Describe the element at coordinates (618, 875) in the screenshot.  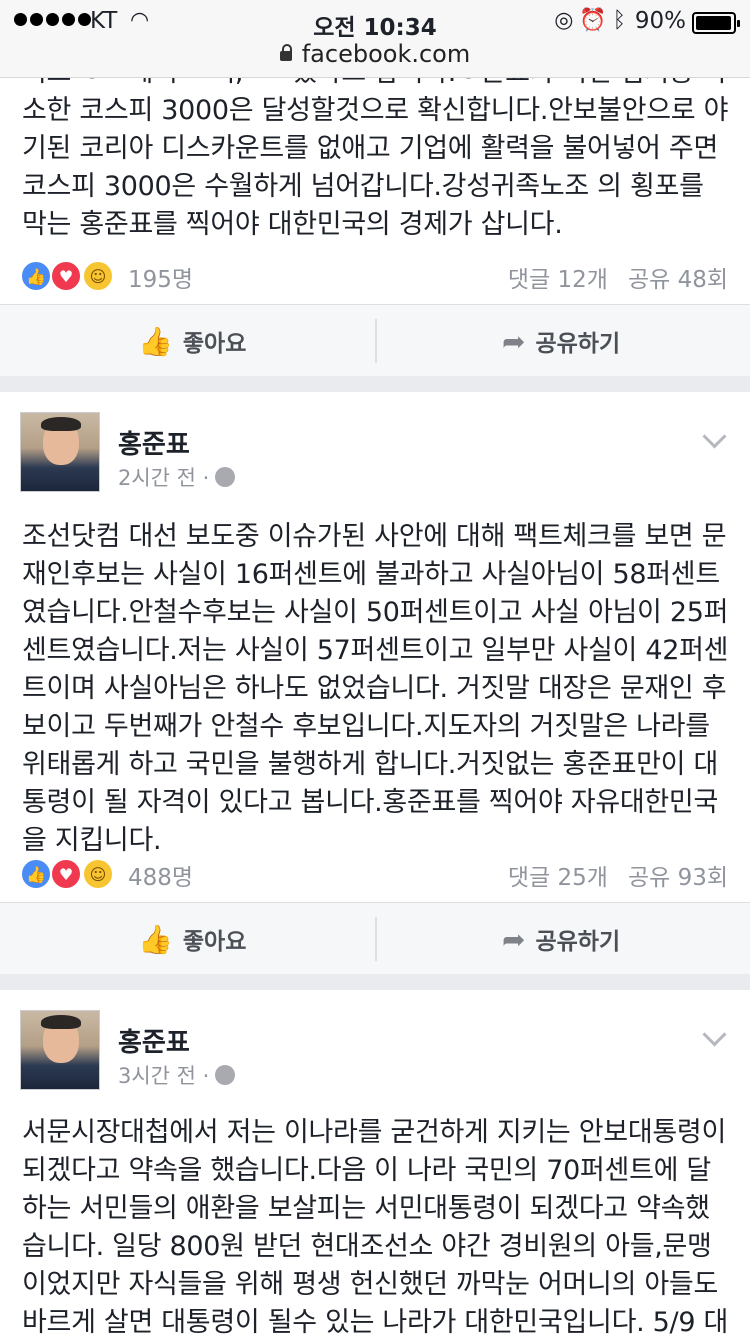
I see `post-stats: 댓글 25개 공유 93회` at that location.